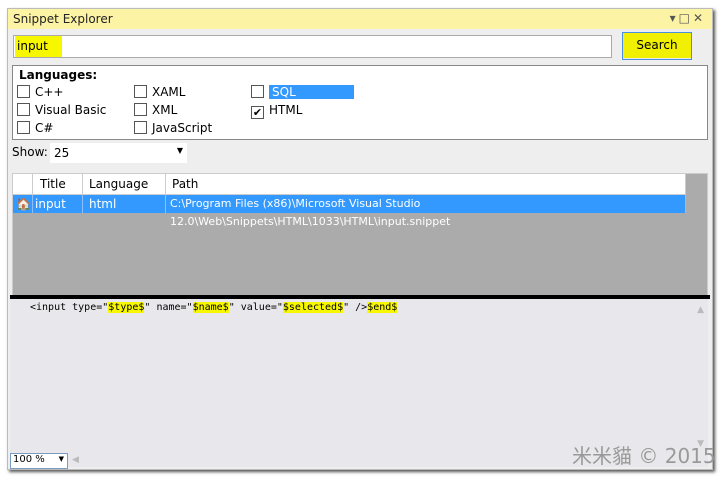 The image size is (720, 479). What do you see at coordinates (30, 152) in the screenshot?
I see `show-label: Show:` at bounding box center [30, 152].